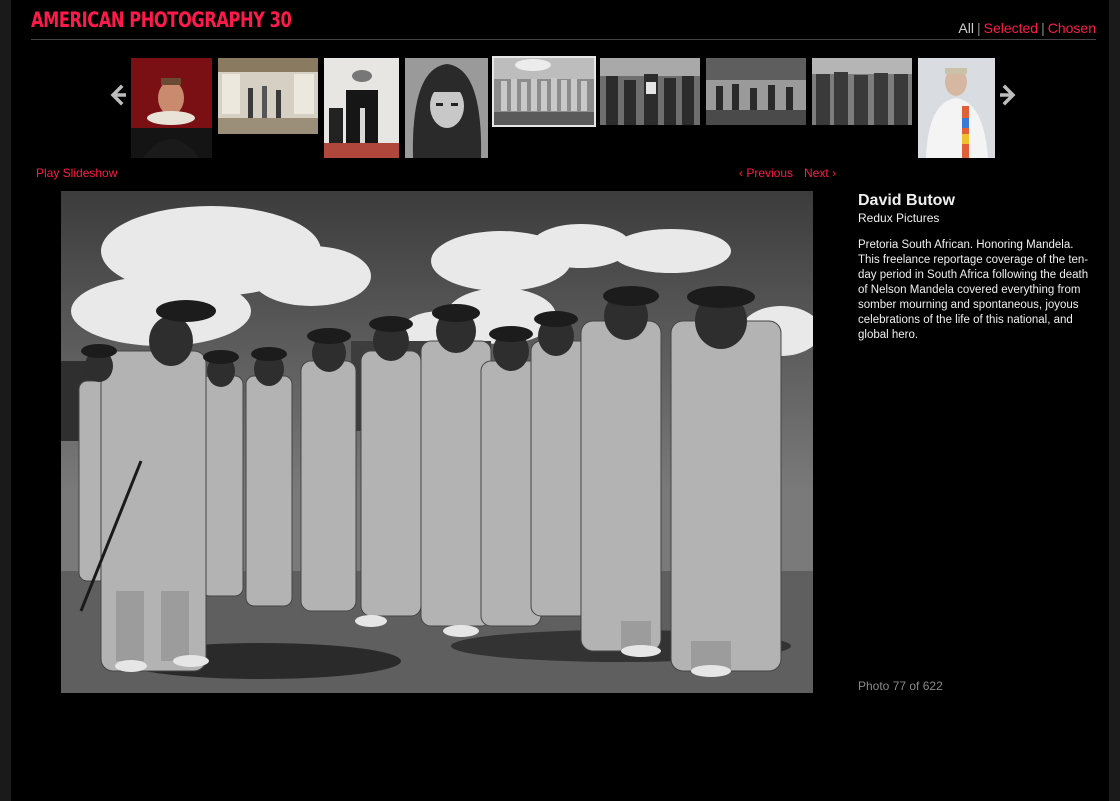 The width and height of the screenshot is (1120, 801). Describe the element at coordinates (563, 39) in the screenshot. I see `header-divider` at that location.